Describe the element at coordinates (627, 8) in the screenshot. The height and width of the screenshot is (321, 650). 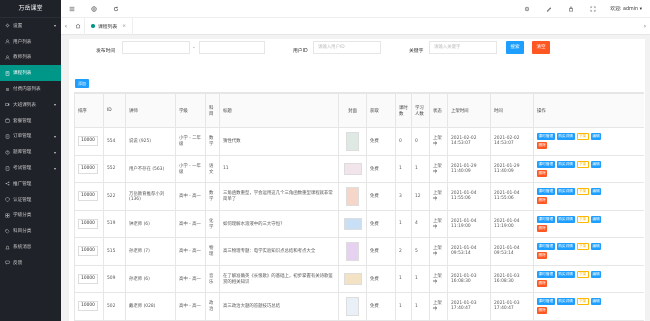
I see `user-menu: 欢迎: admin ▾` at that location.